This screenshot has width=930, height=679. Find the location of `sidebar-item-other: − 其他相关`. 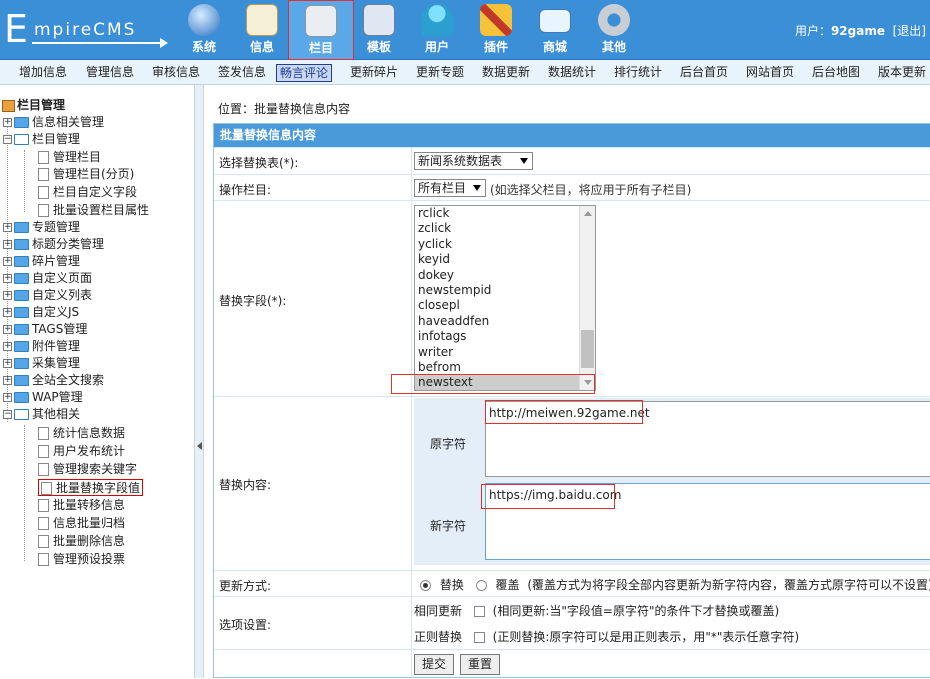

sidebar-item-other: − 其他相关 is located at coordinates (41, 414).